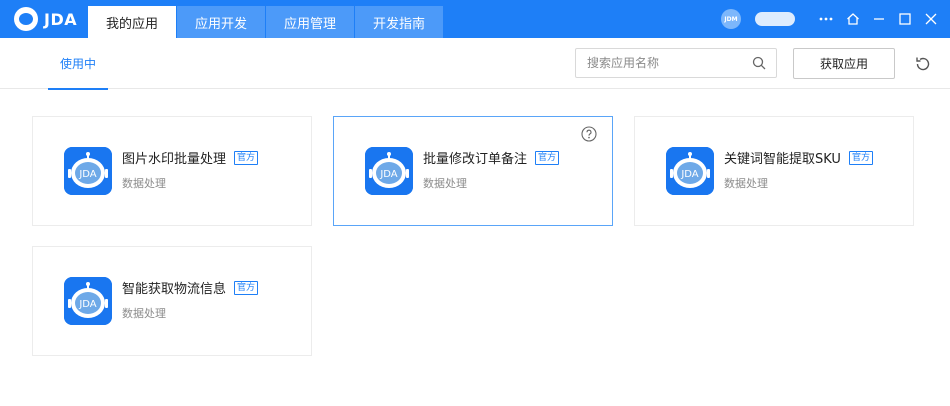 The width and height of the screenshot is (950, 406). I want to click on user-menu: JDM, so click(758, 19).